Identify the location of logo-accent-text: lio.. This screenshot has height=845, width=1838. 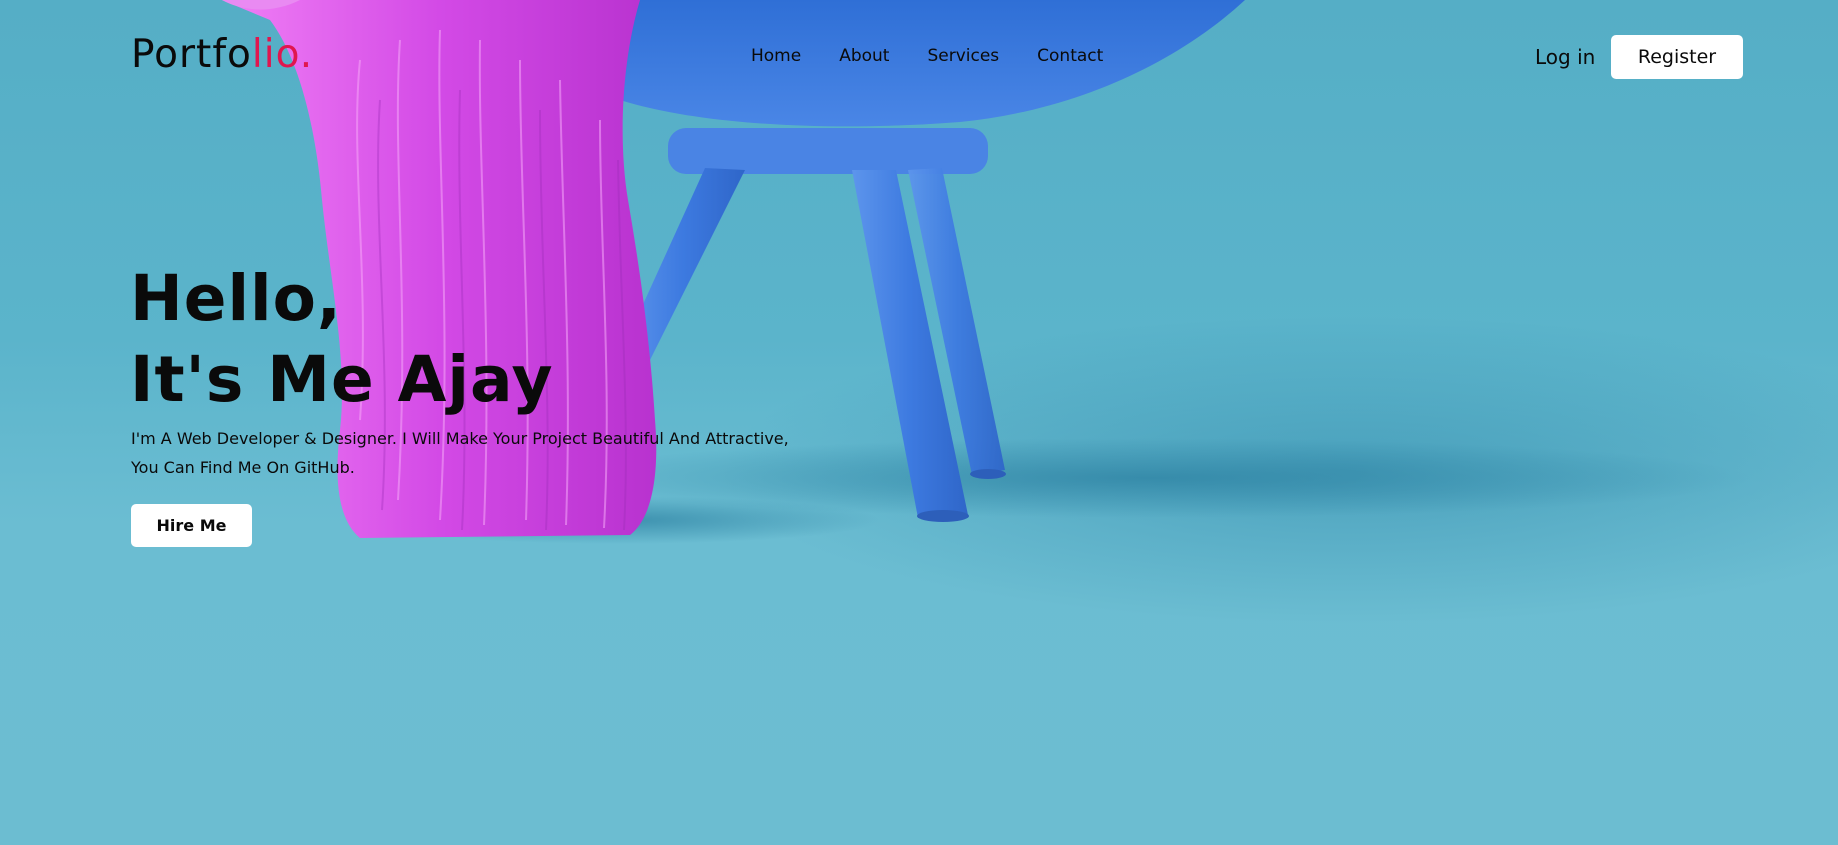
(282, 54).